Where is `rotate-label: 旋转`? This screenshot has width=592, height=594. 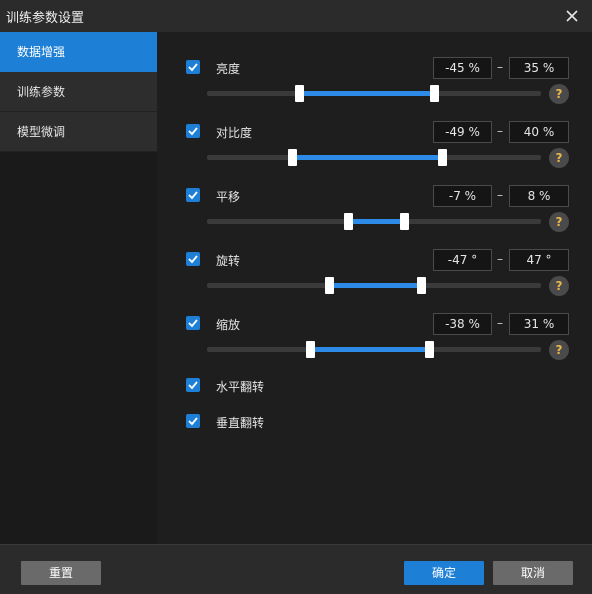
rotate-label: 旋转 is located at coordinates (228, 261).